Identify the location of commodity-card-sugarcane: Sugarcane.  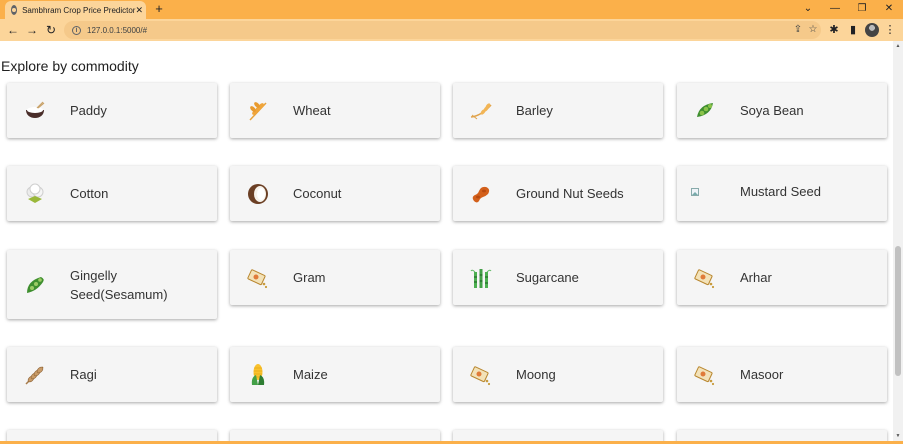
(558, 277).